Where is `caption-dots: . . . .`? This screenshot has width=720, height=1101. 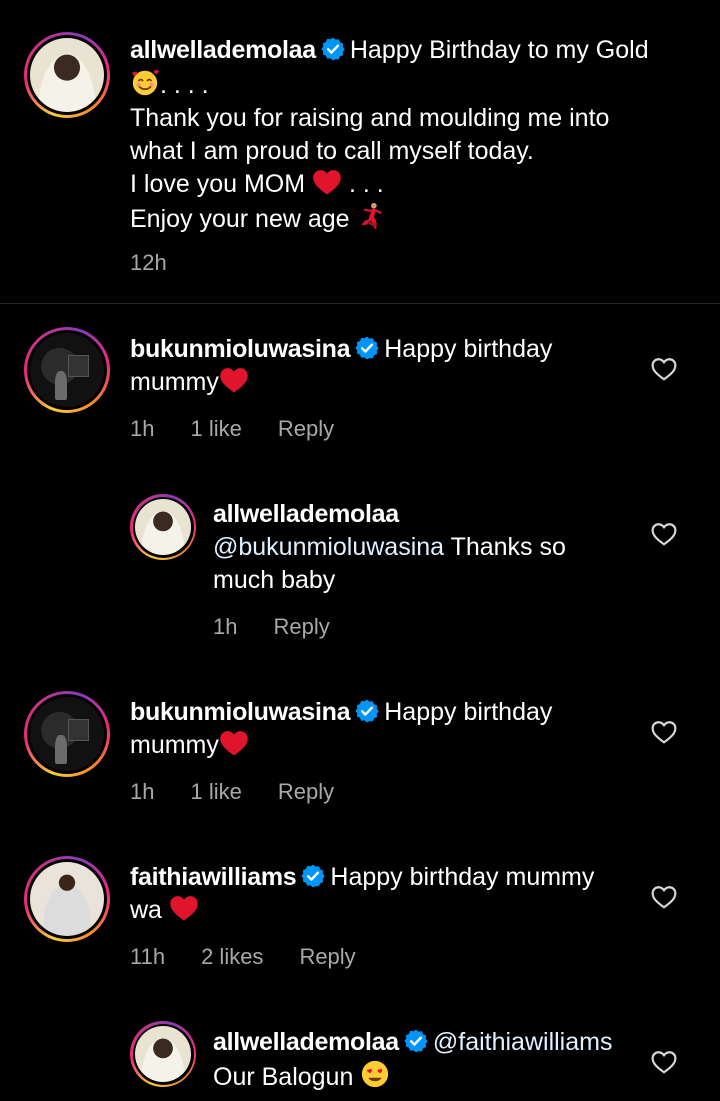 caption-dots: . . . . is located at coordinates (184, 85).